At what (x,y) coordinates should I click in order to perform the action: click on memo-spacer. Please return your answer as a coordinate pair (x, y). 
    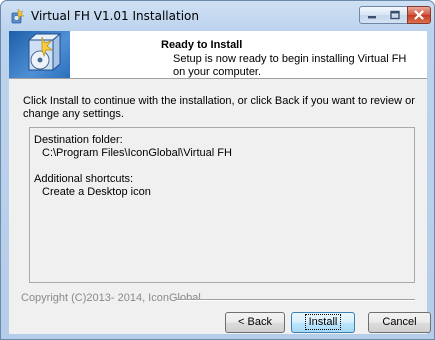
    Looking at the image, I should click on (222, 166).